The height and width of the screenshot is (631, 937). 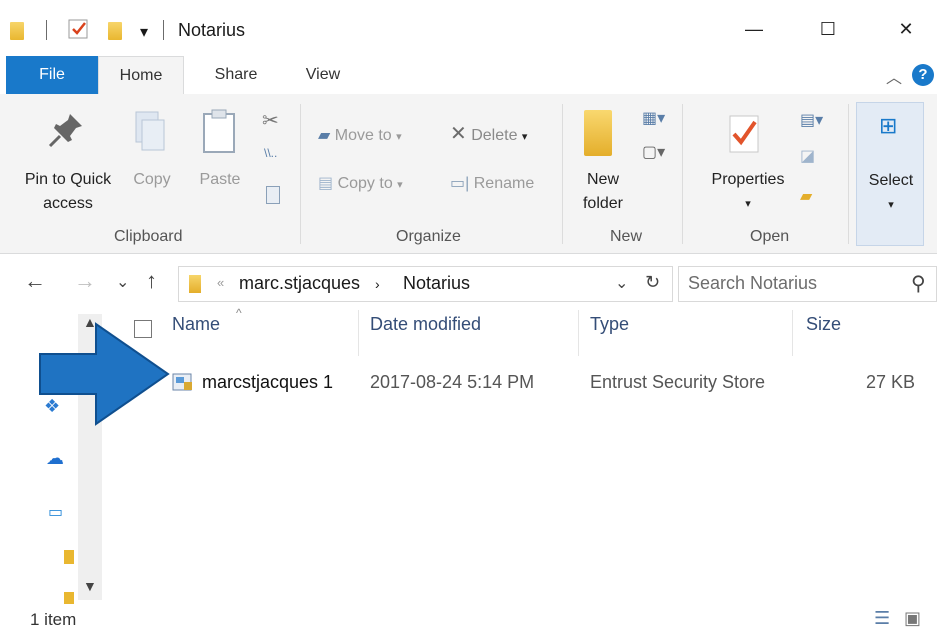 What do you see at coordinates (452, 382) in the screenshot?
I see `file-date-modified: 2017-08-24 5:14 PM` at bounding box center [452, 382].